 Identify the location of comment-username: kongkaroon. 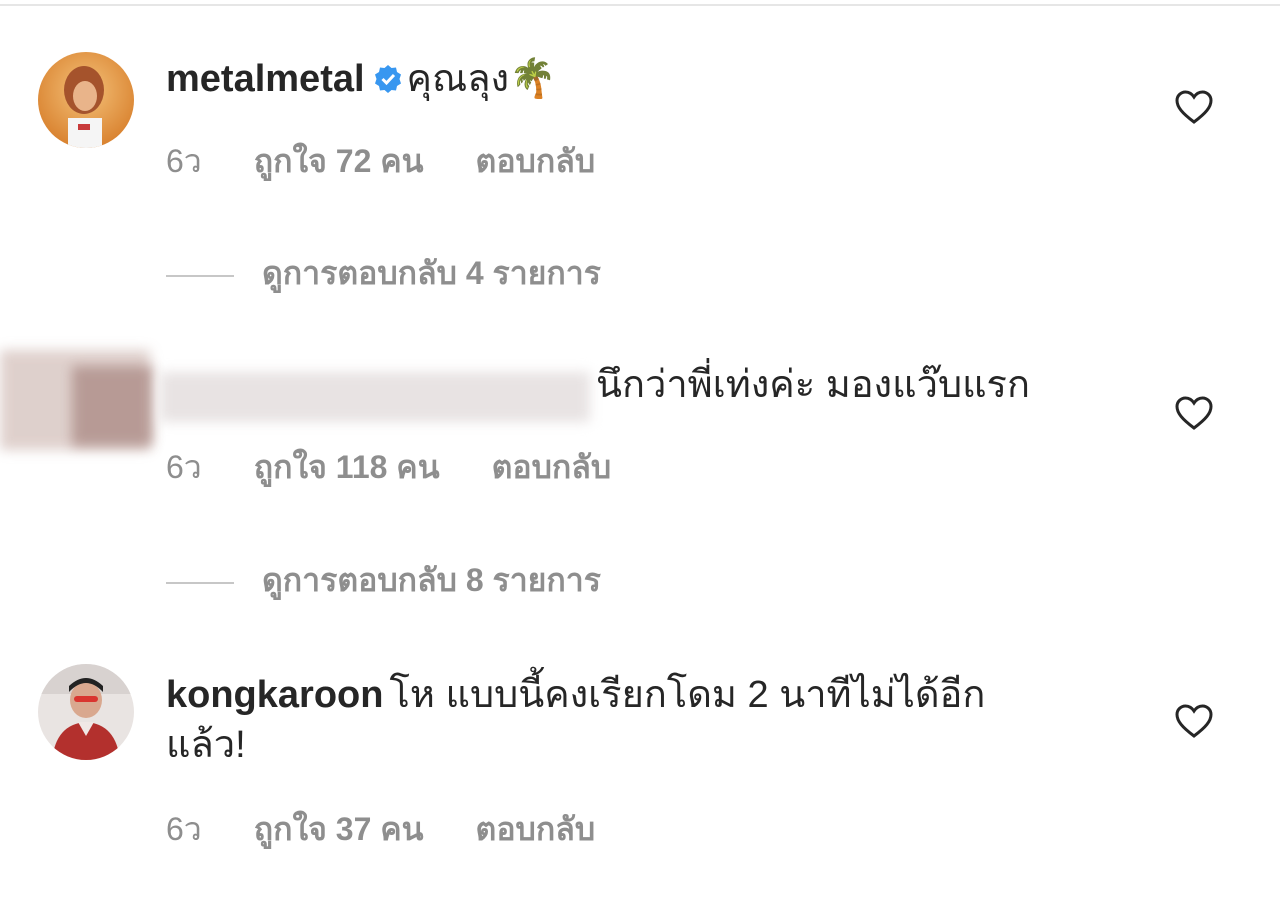
(274, 695).